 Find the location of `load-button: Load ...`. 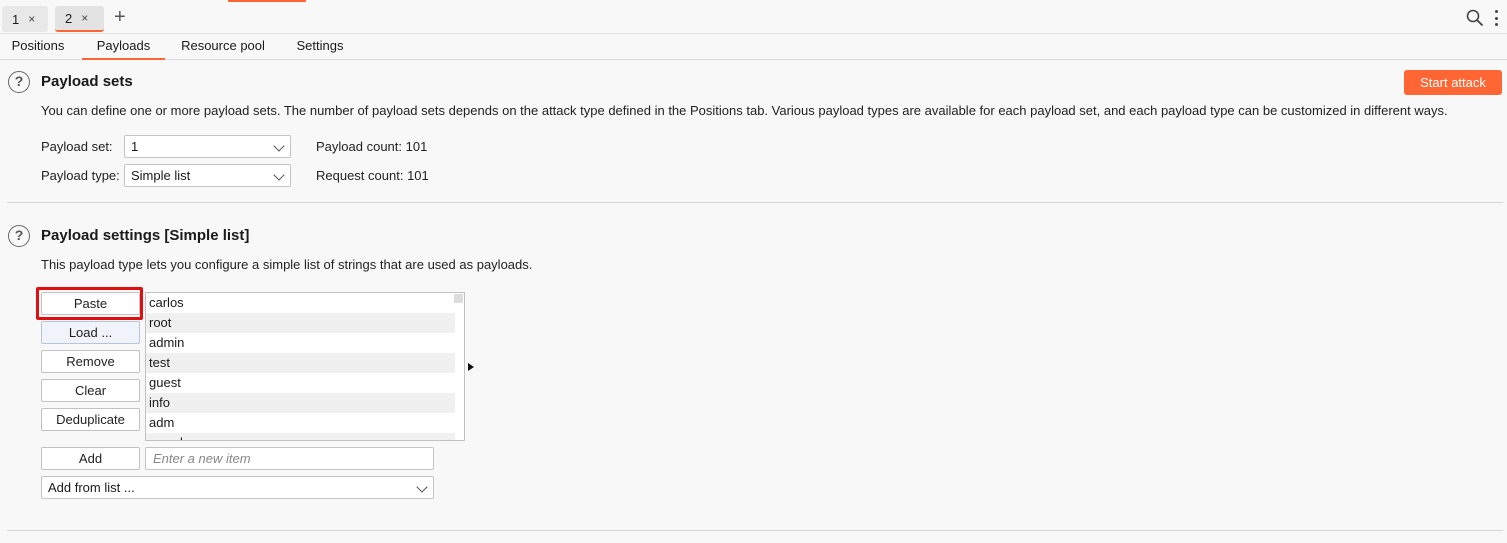

load-button: Load ... is located at coordinates (90, 332).